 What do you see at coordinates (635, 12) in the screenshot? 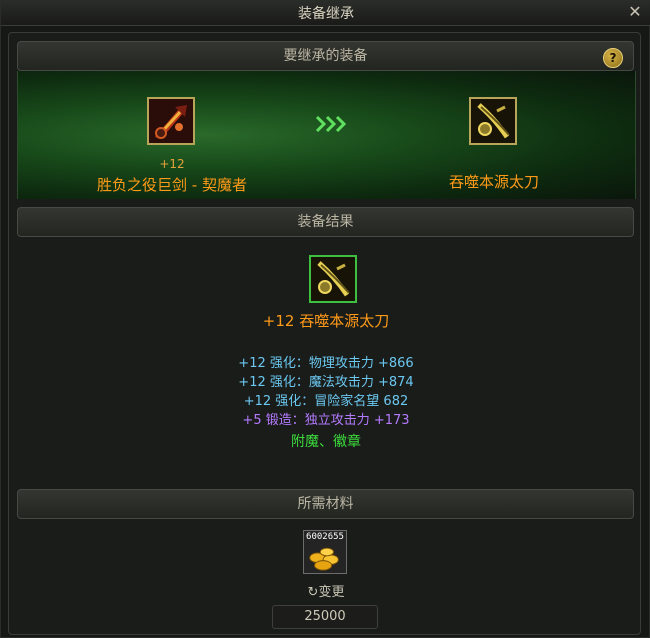
I see `close-icon: ✕` at bounding box center [635, 12].